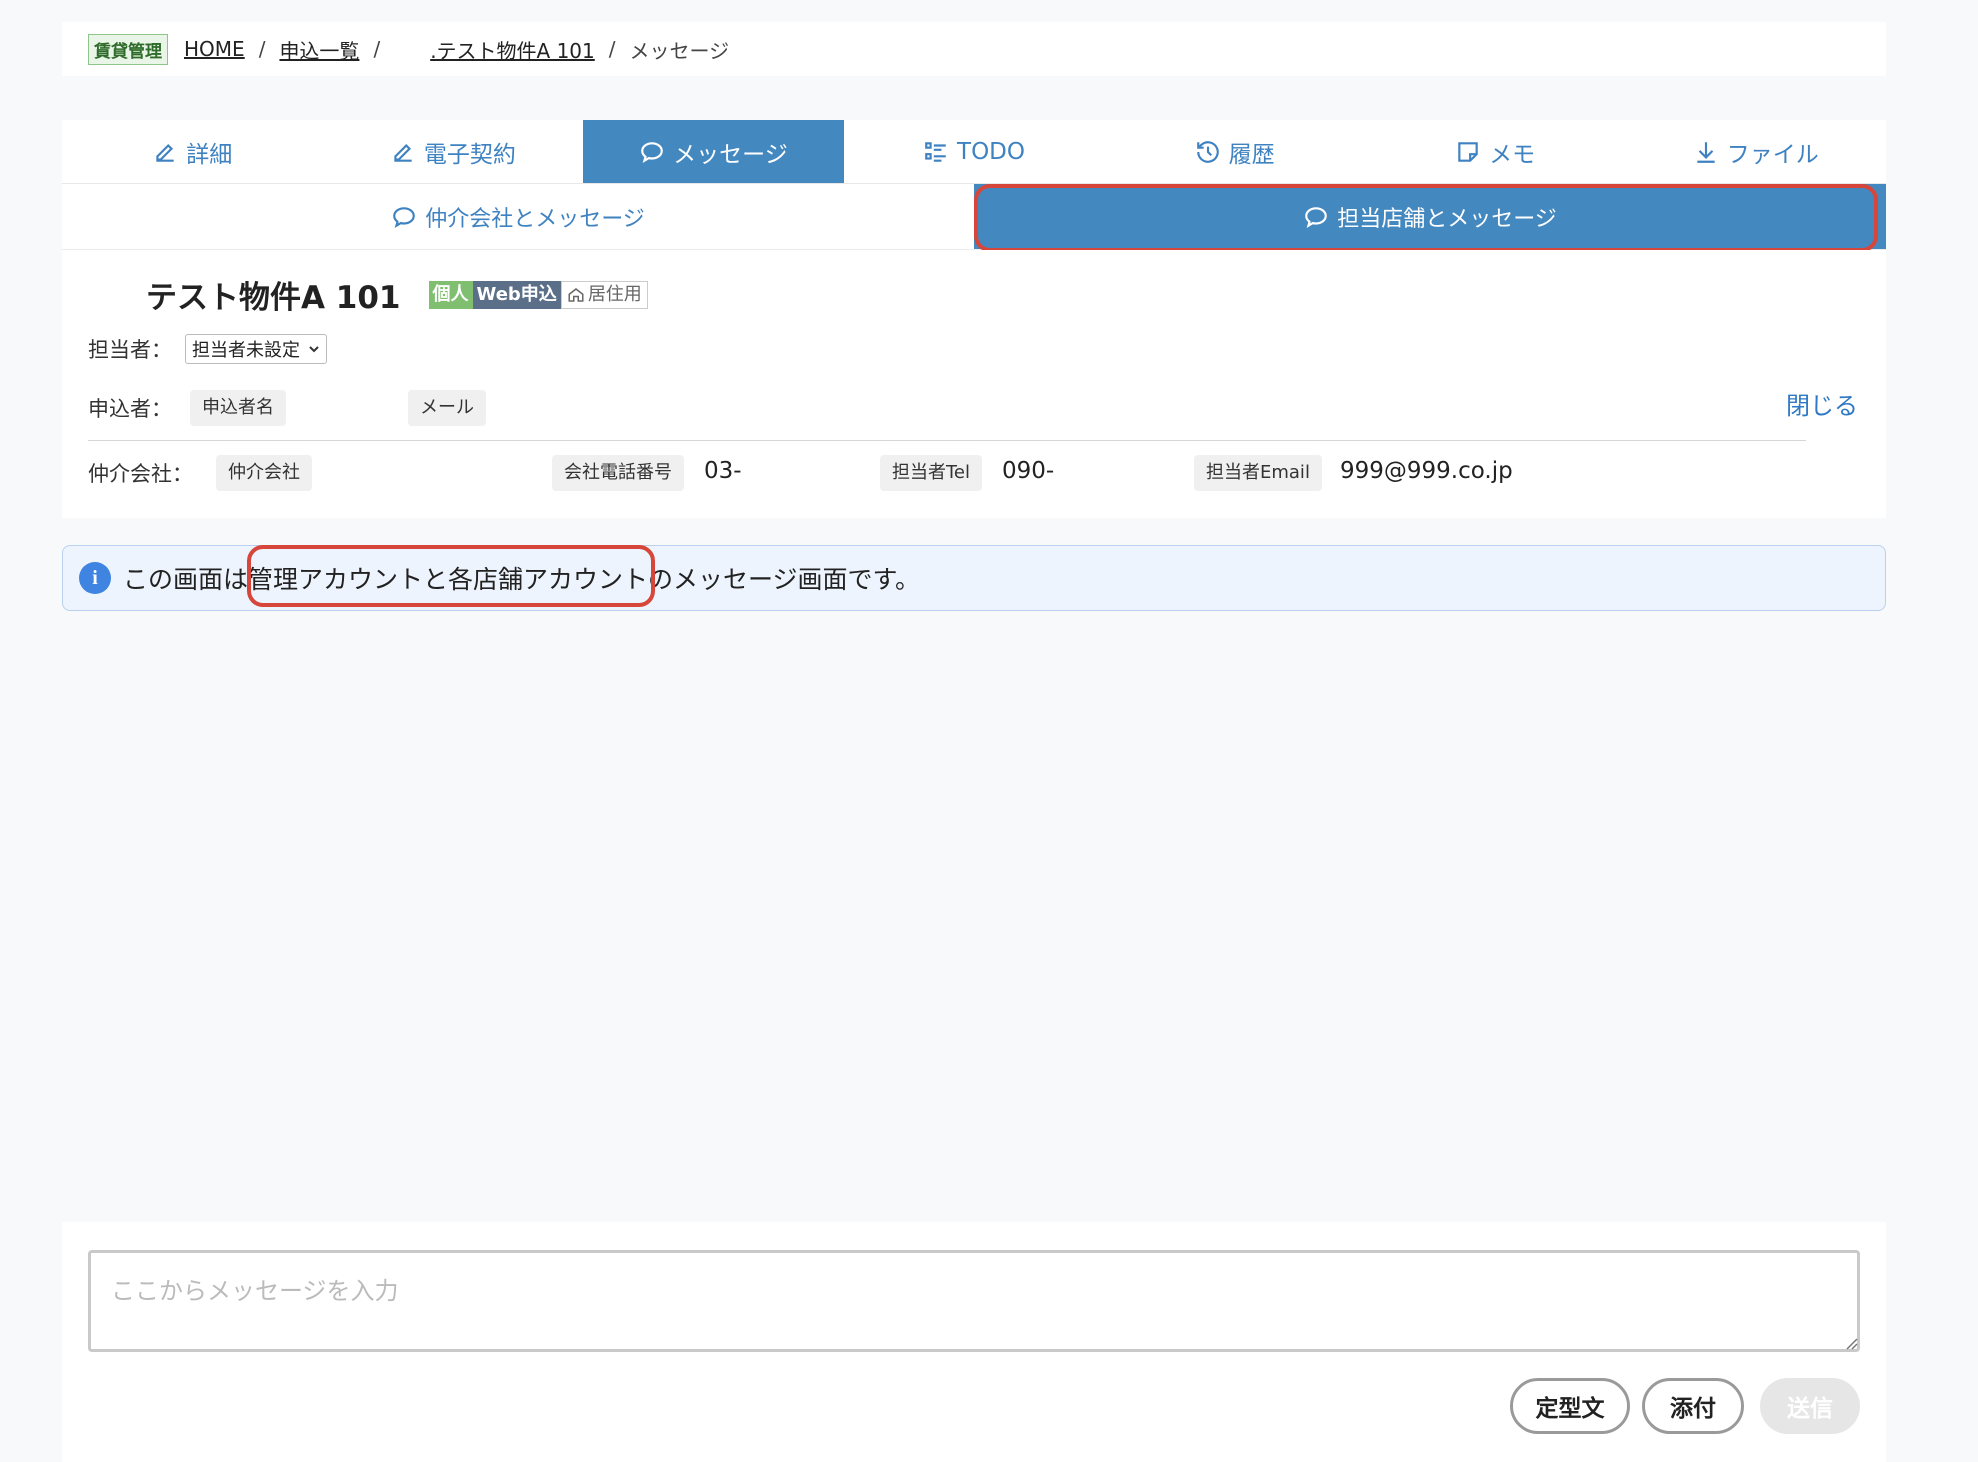 The image size is (1978, 1462). What do you see at coordinates (991, 151) in the screenshot?
I see `tab-label: TODO` at bounding box center [991, 151].